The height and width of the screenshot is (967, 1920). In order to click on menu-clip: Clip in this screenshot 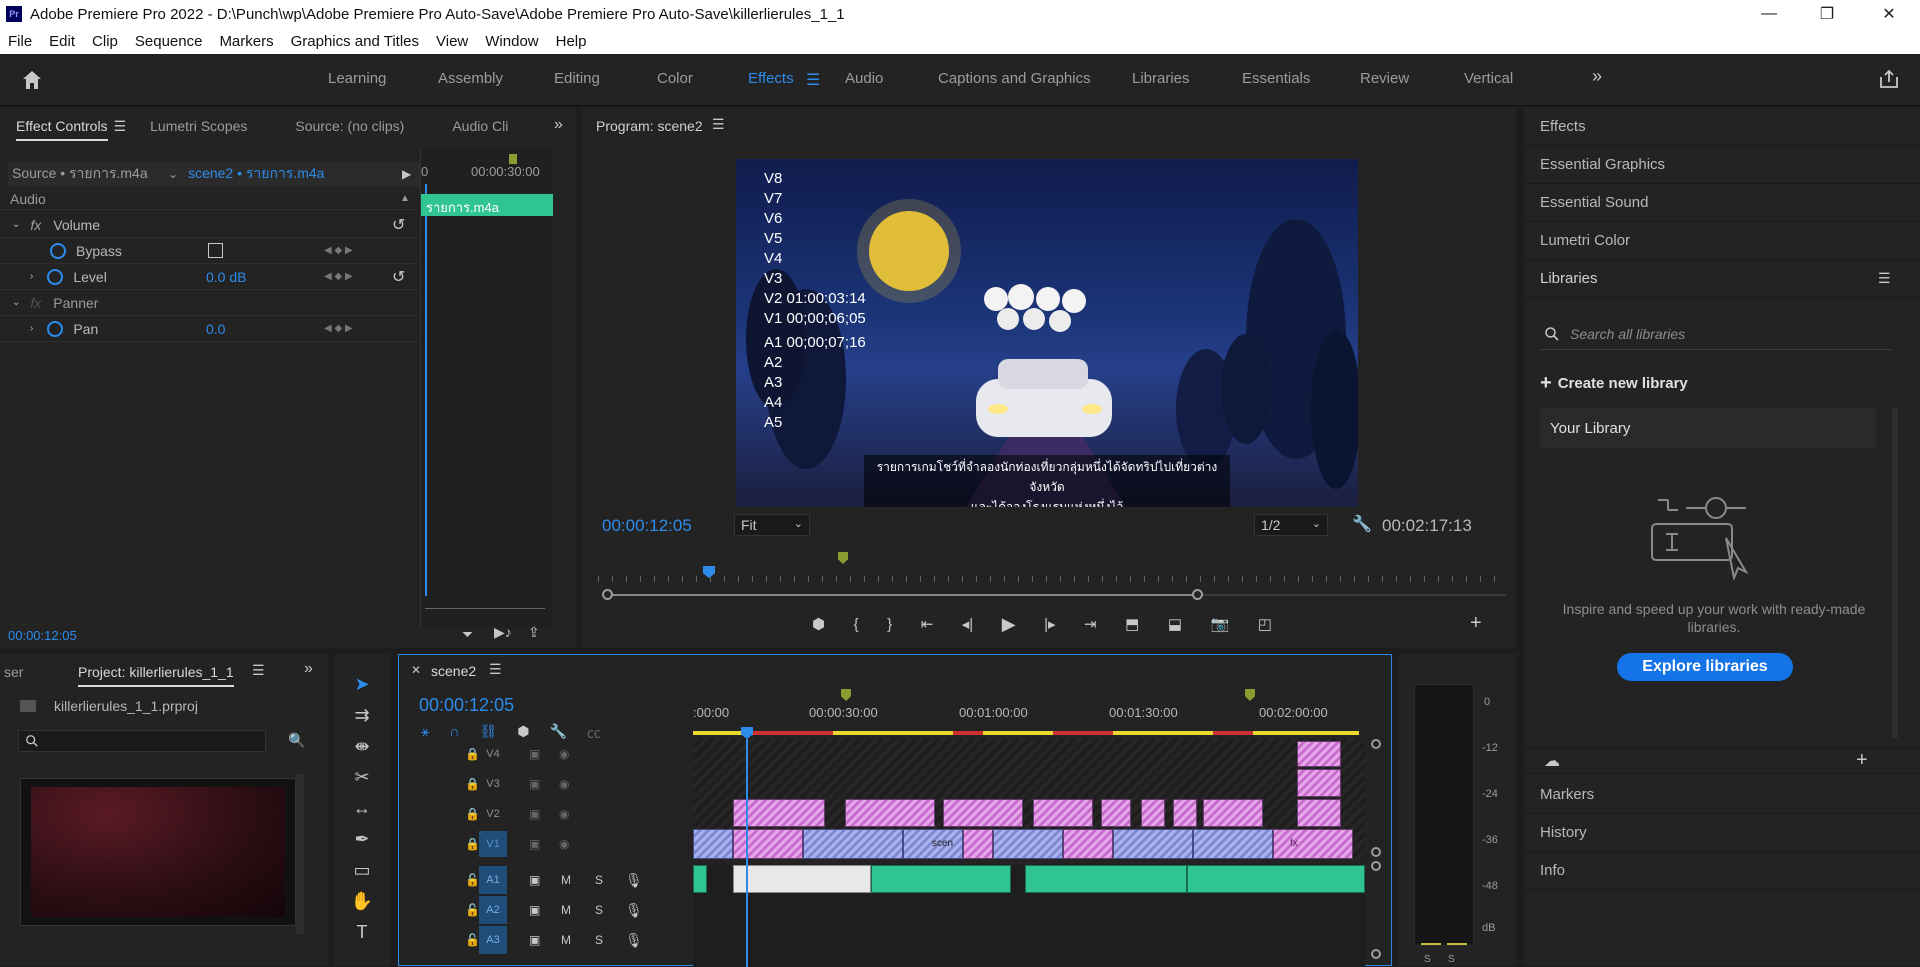, I will do `click(105, 41)`.